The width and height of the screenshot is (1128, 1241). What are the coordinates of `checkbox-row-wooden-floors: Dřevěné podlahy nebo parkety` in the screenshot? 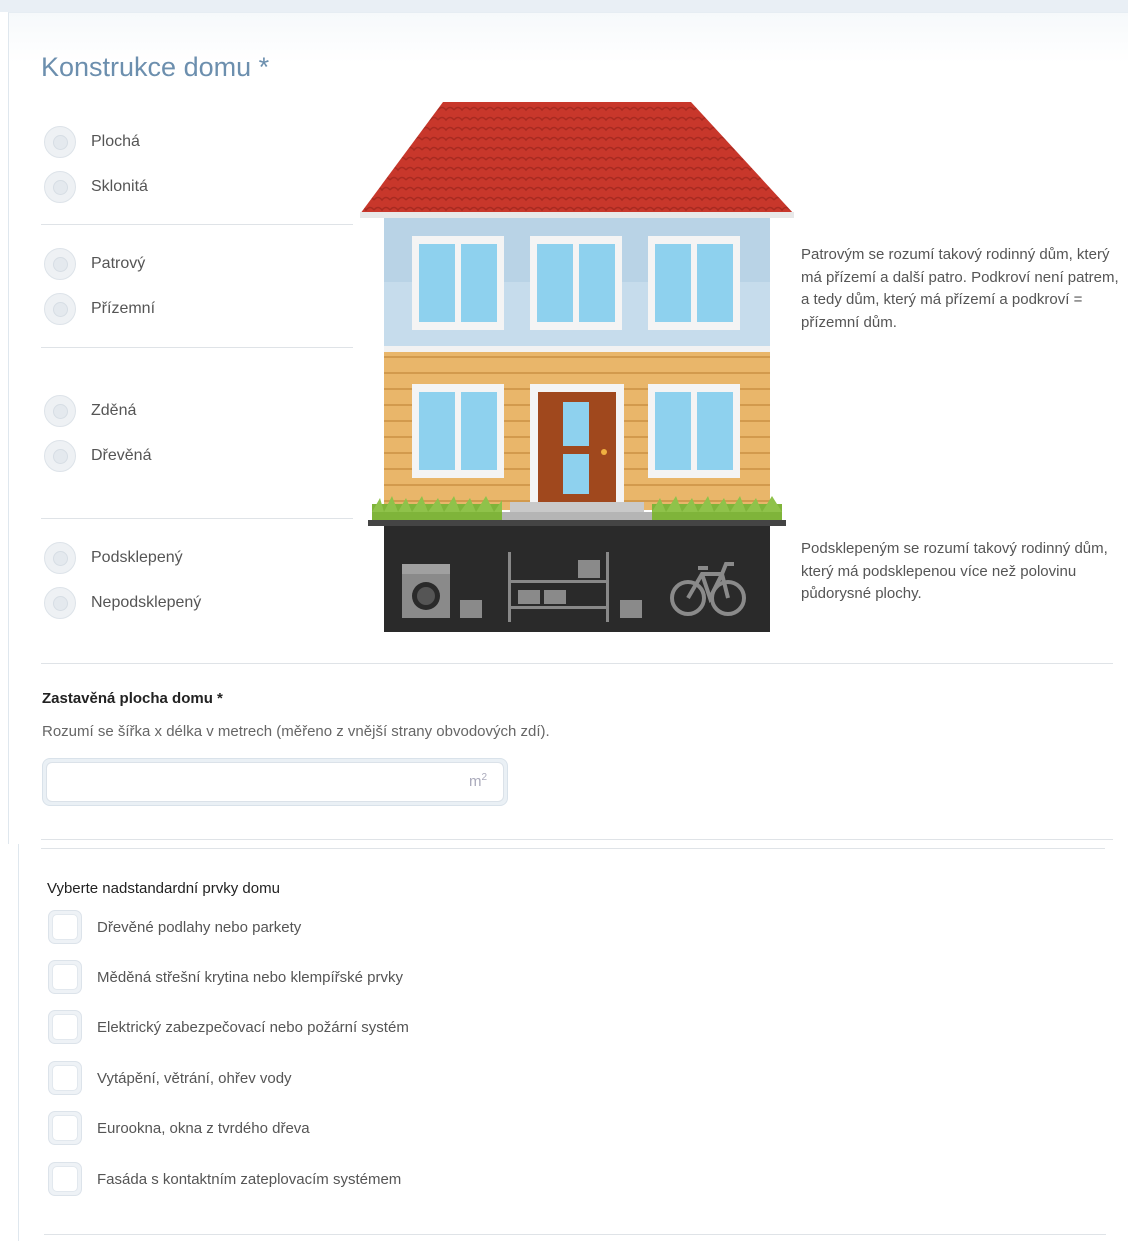 It's located at (174, 927).